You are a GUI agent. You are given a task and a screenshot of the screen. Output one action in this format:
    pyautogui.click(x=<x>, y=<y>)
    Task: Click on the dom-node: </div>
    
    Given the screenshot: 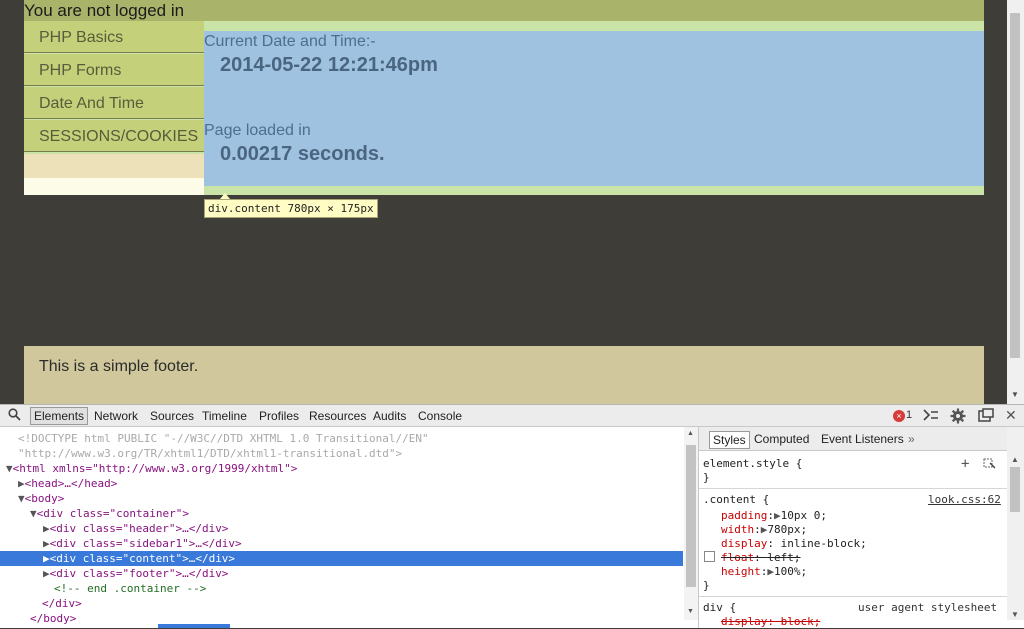 What is the action you would take?
    pyautogui.click(x=341, y=603)
    